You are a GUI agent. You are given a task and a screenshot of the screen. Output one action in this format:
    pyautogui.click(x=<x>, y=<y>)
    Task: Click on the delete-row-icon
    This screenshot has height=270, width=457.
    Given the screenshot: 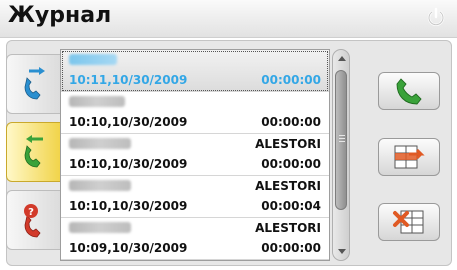 What is the action you would take?
    pyautogui.click(x=409, y=157)
    